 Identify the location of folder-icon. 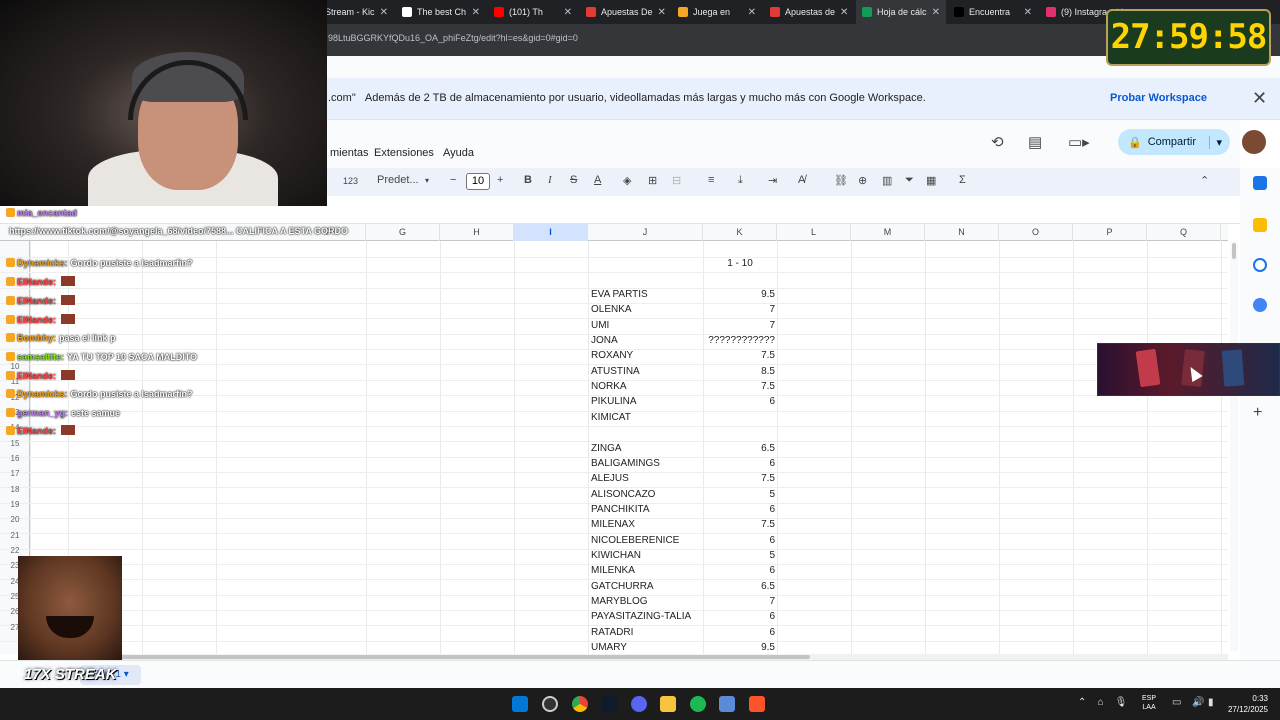
(668, 704).